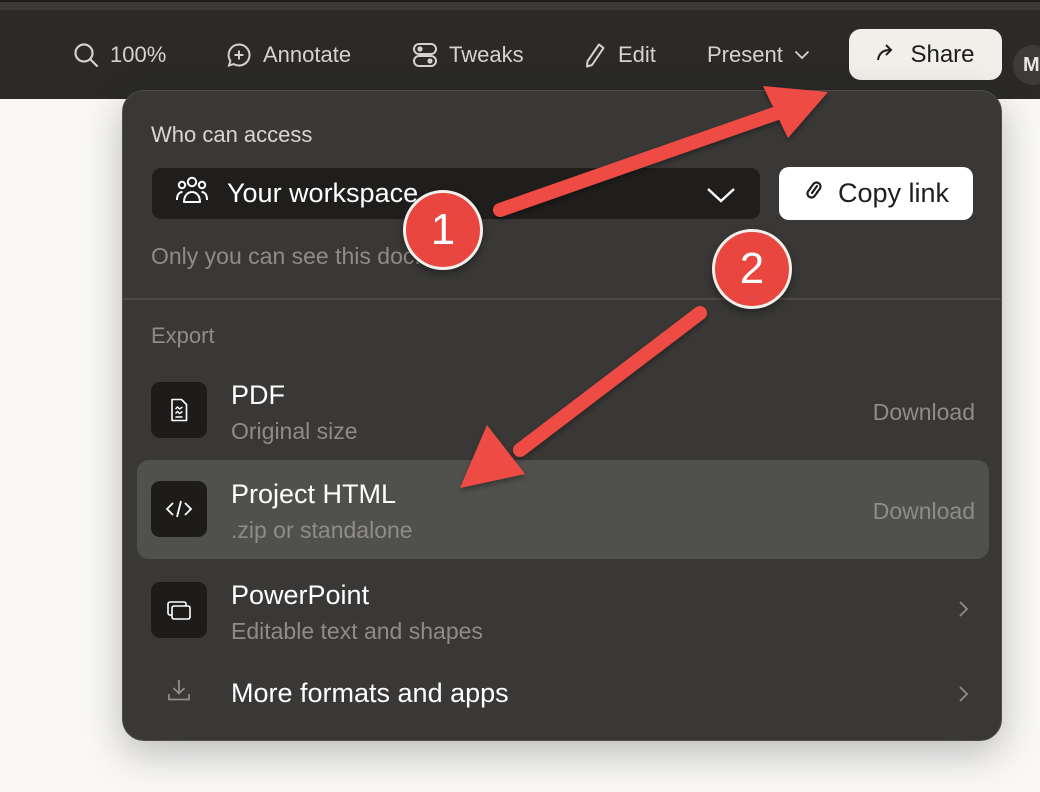 The image size is (1040, 792). I want to click on access-select-value: Your workspace, so click(323, 193).